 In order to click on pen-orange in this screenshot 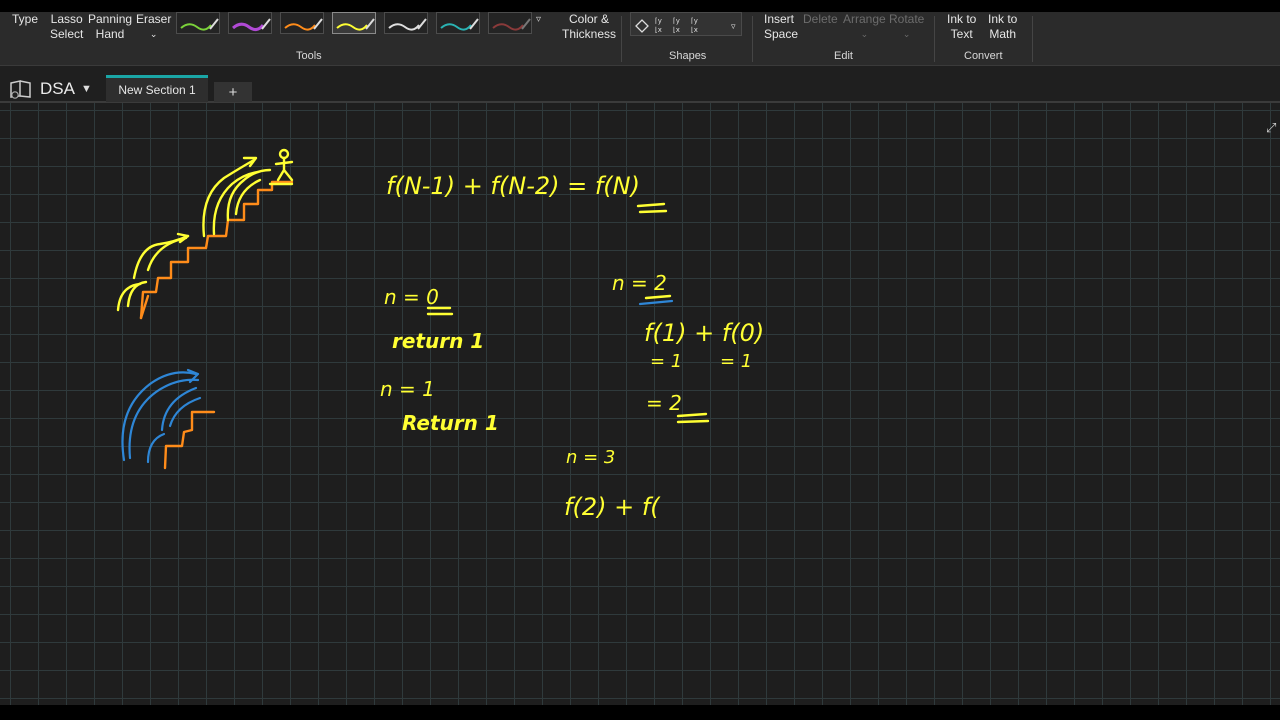, I will do `click(302, 23)`.